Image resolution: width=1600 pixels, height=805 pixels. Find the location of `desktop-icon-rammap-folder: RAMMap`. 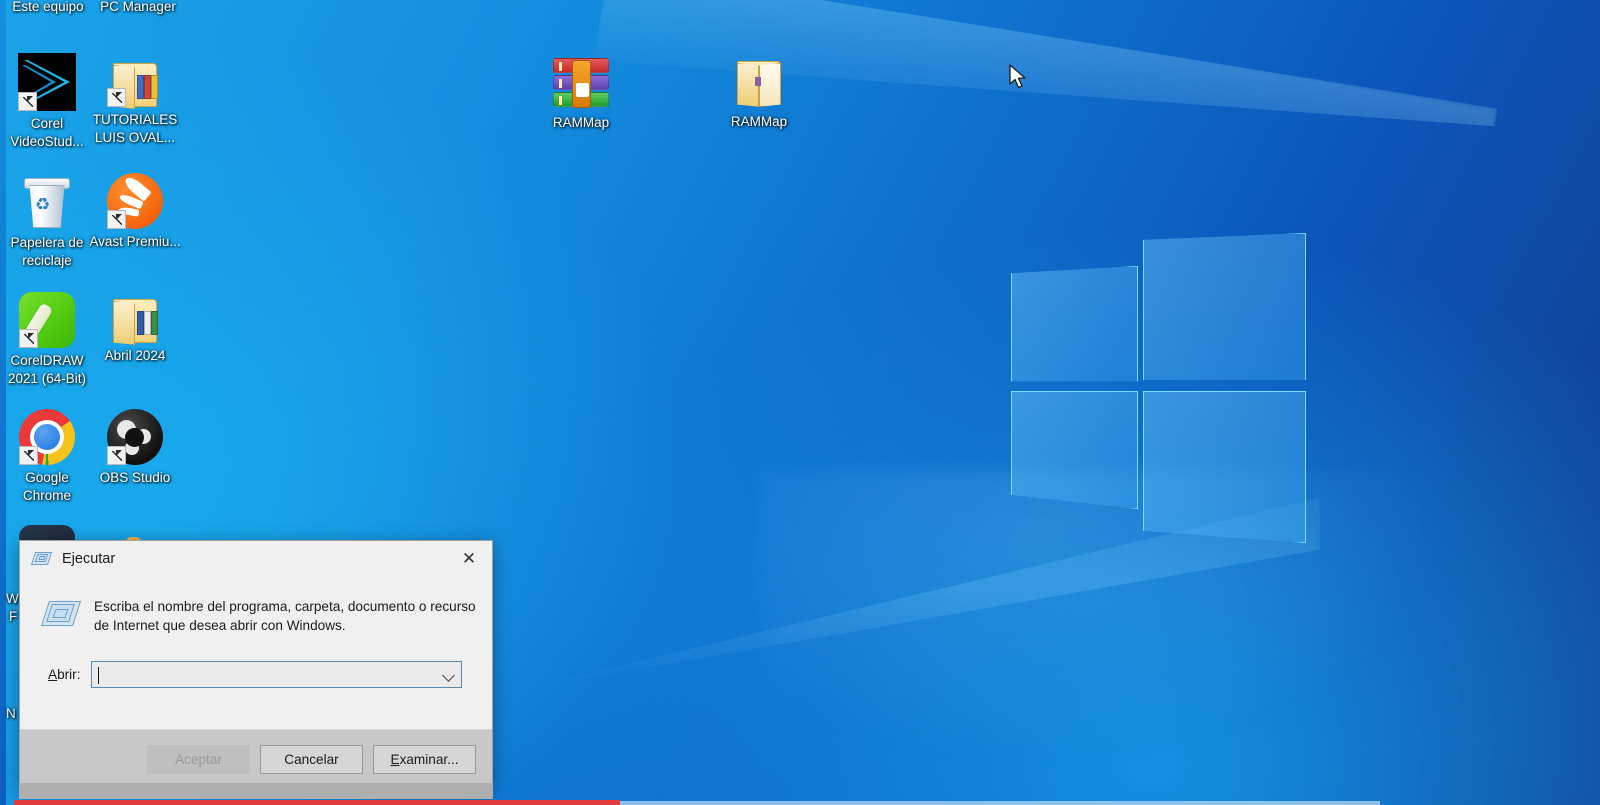

desktop-icon-rammap-folder: RAMMap is located at coordinates (759, 92).